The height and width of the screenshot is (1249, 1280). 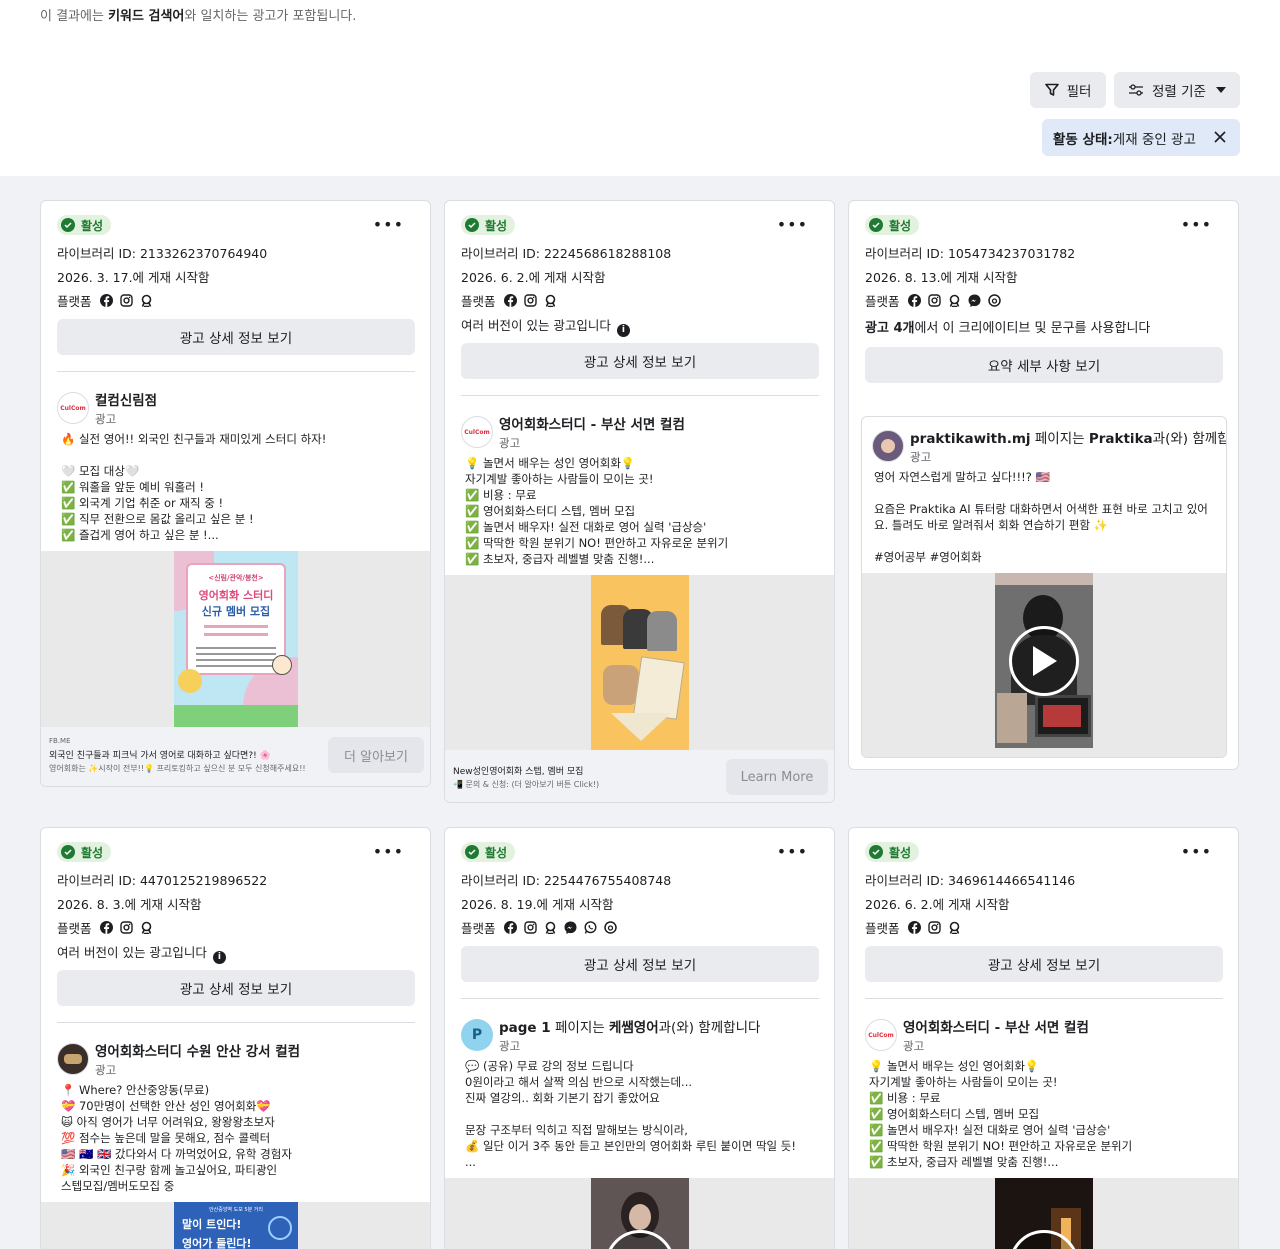 What do you see at coordinates (162, 253) in the screenshot?
I see `library-id: 라이브러리 ID: 2133262370764940` at bounding box center [162, 253].